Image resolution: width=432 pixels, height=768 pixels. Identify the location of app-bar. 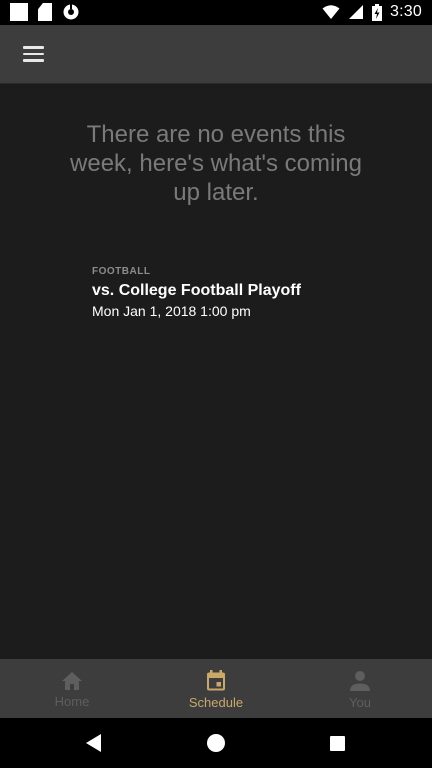
(216, 54).